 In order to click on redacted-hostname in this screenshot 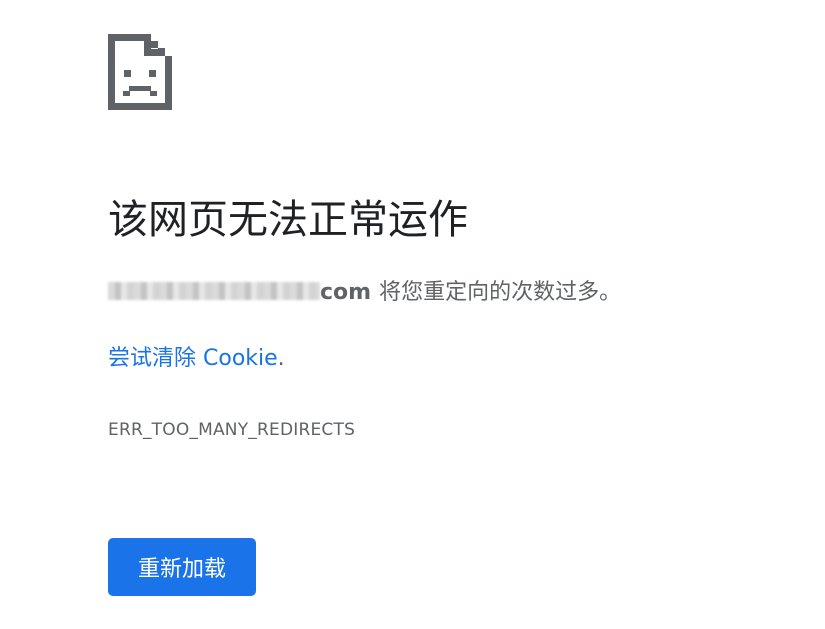, I will do `click(214, 291)`.